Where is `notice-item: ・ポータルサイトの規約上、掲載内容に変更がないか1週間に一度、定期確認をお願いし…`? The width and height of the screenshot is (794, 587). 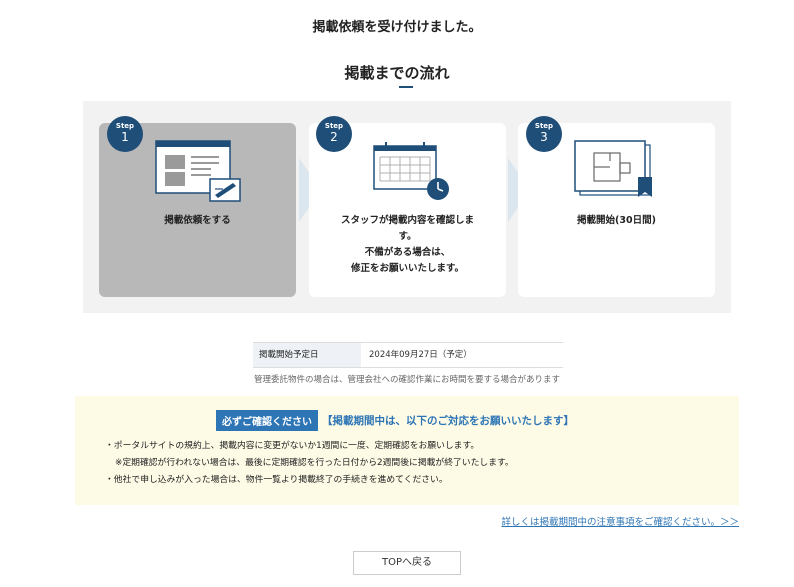 notice-item: ・ポータルサイトの規約上、掲載内容に変更がないか1週間に一度、定期確認をお願いし… is located at coordinates (292, 446).